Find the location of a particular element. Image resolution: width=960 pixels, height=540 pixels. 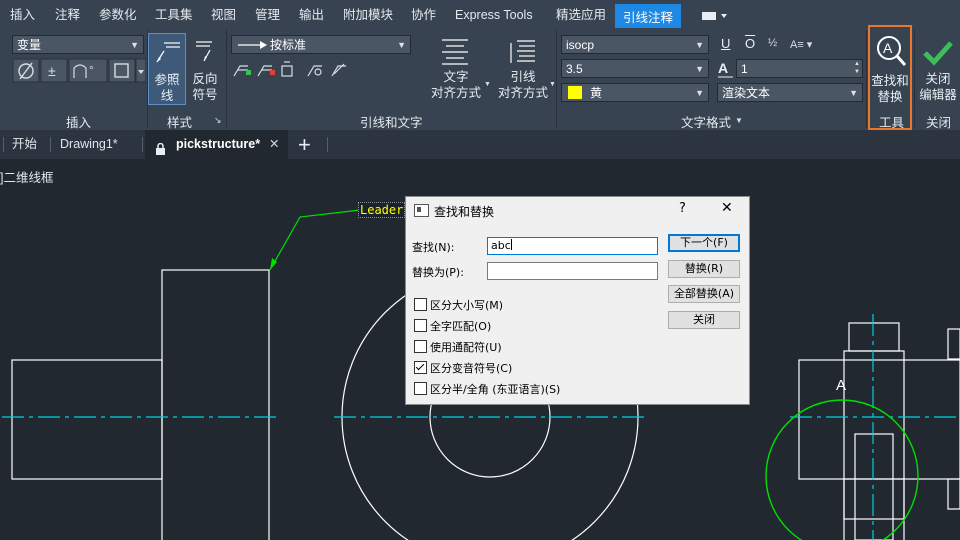

reverse-symbol-button: 反向 符号 is located at coordinates (205, 69).